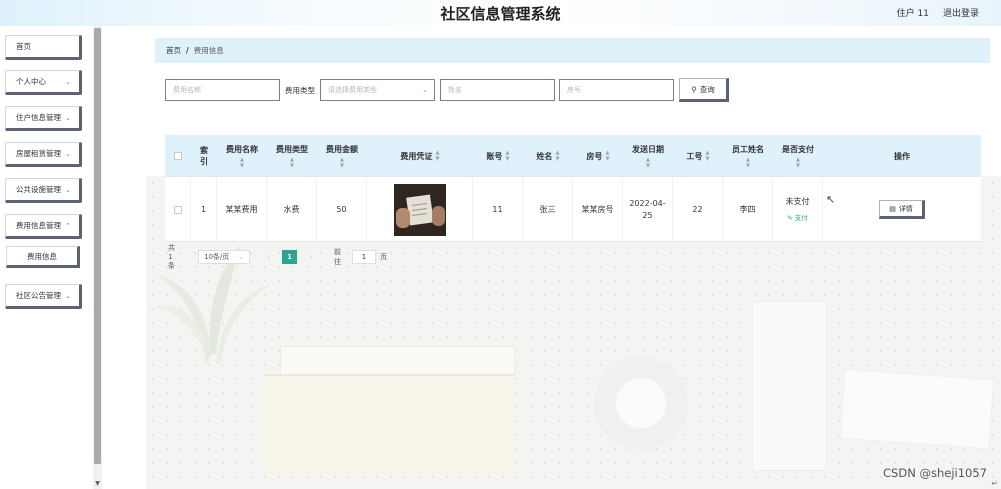  I want to click on sidebar-item-rental-management: 房屋租赁管理 ⌄, so click(43, 154).